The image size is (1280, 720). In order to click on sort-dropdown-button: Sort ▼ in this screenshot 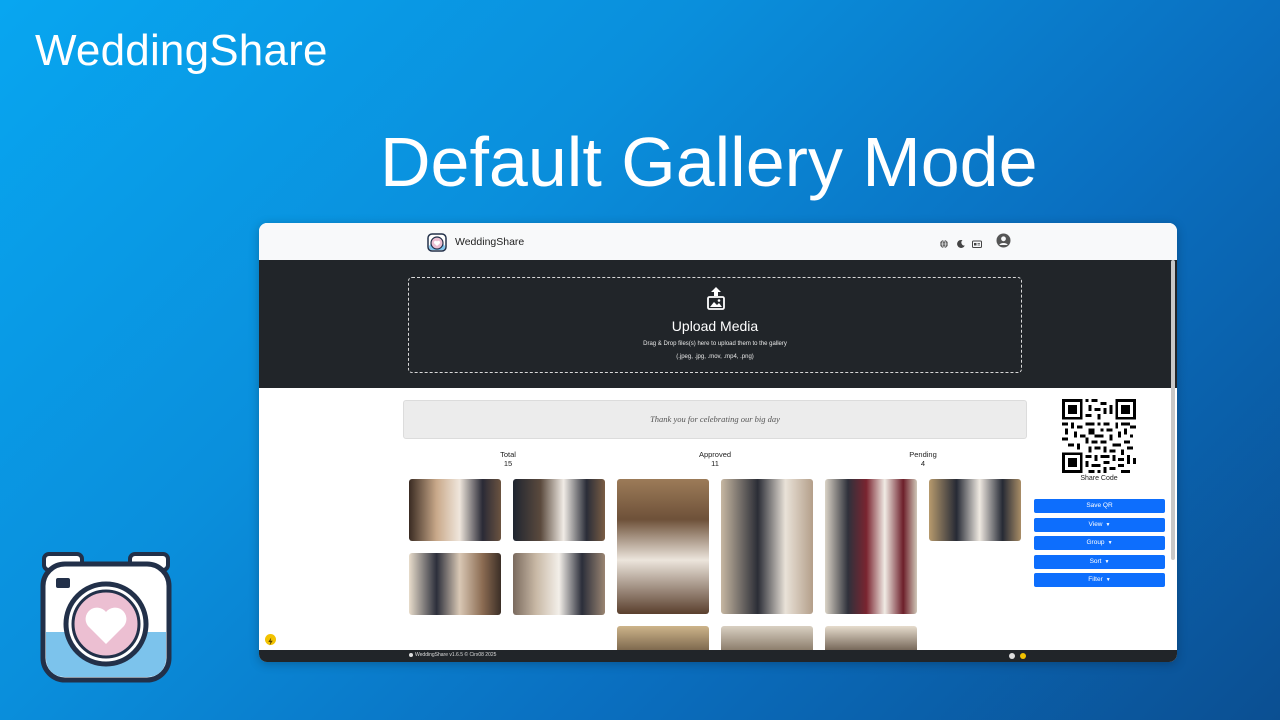, I will do `click(1099, 562)`.